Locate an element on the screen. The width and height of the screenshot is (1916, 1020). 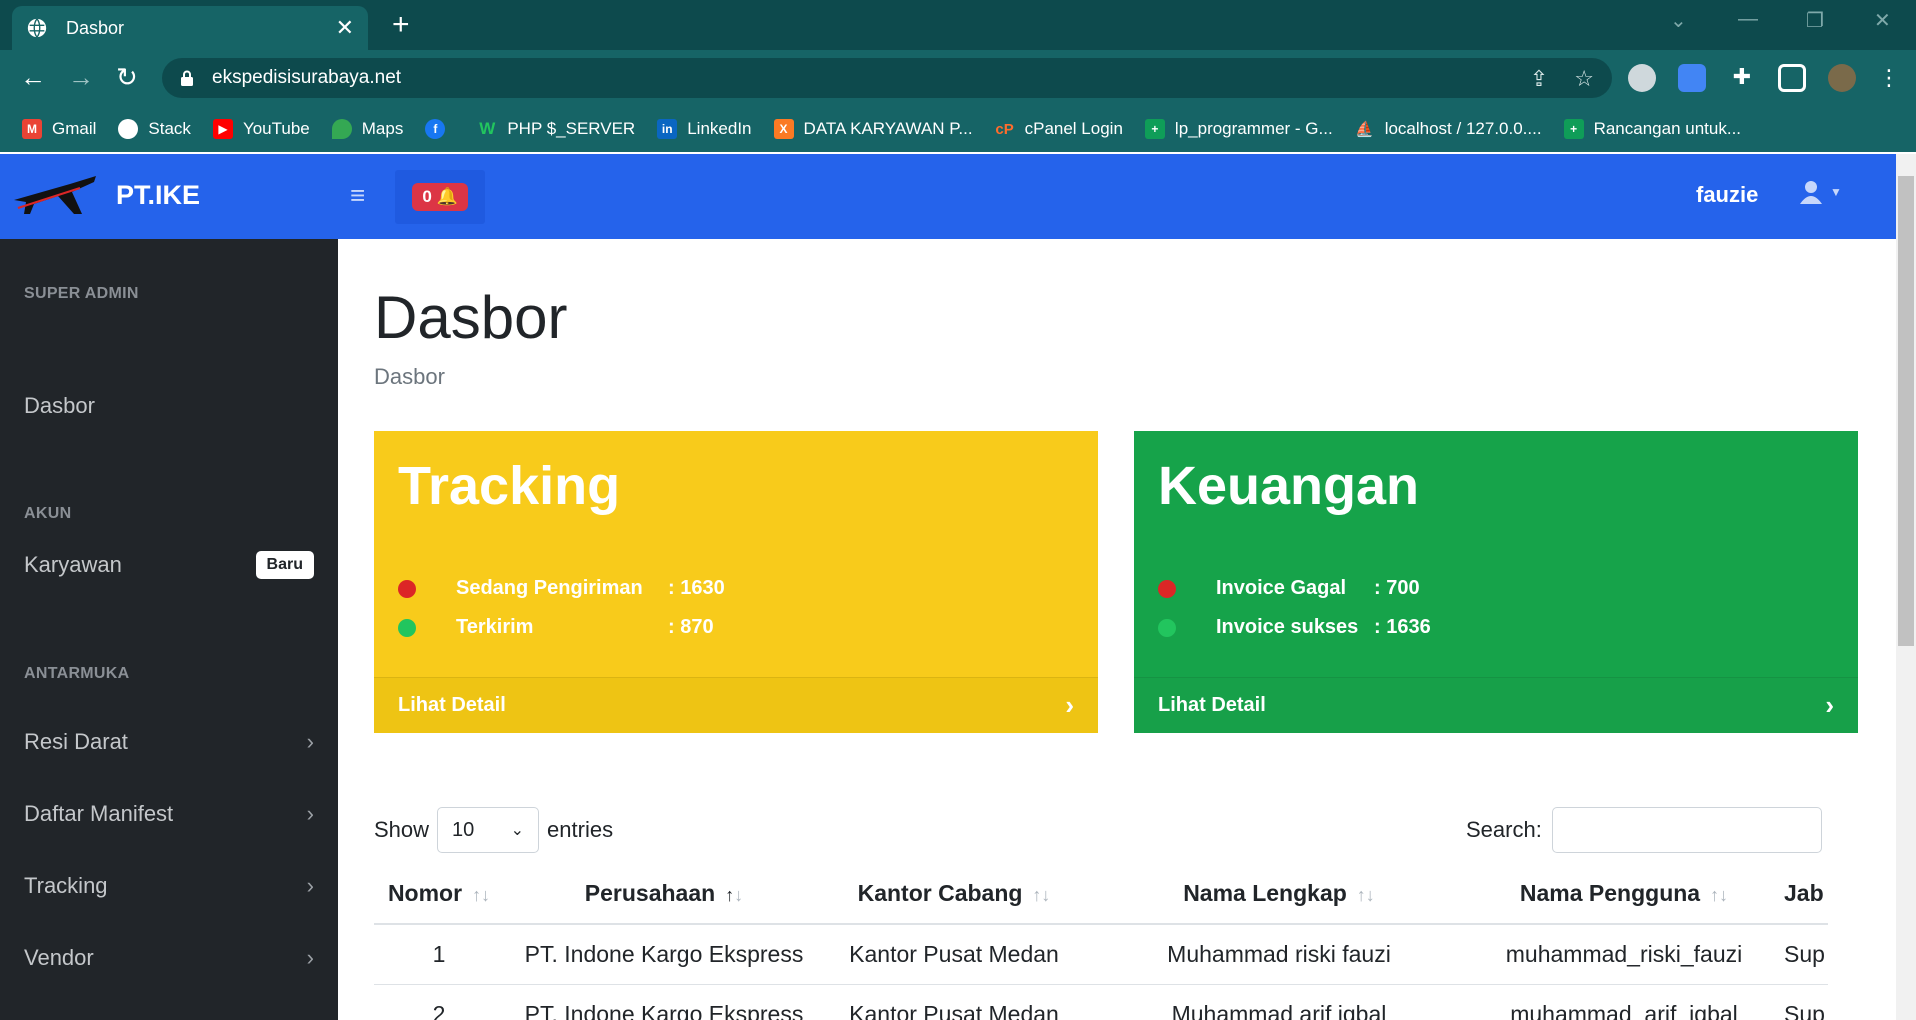
sidebar-item-vendor: Vendor › is located at coordinates (169, 958).